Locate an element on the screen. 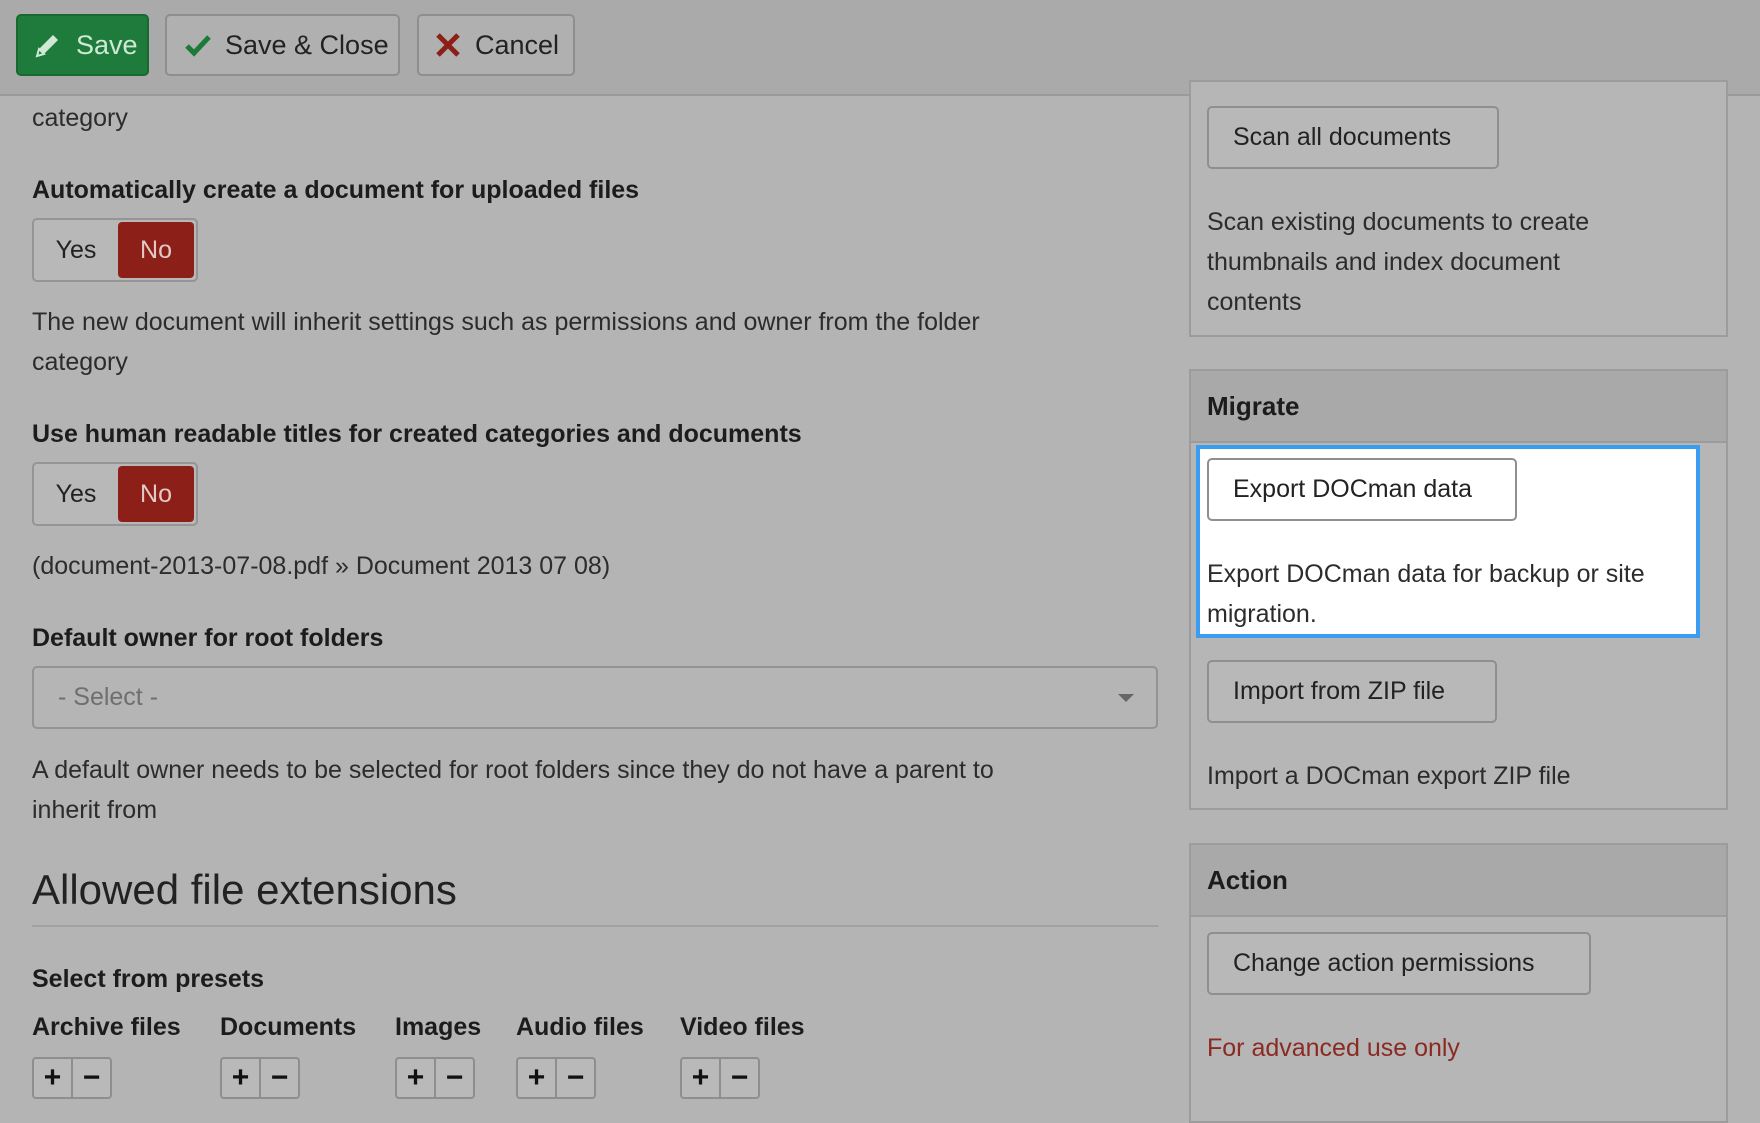 This screenshot has height=1123, width=1760. preset-audio-files-add-button: + is located at coordinates (537, 1078).